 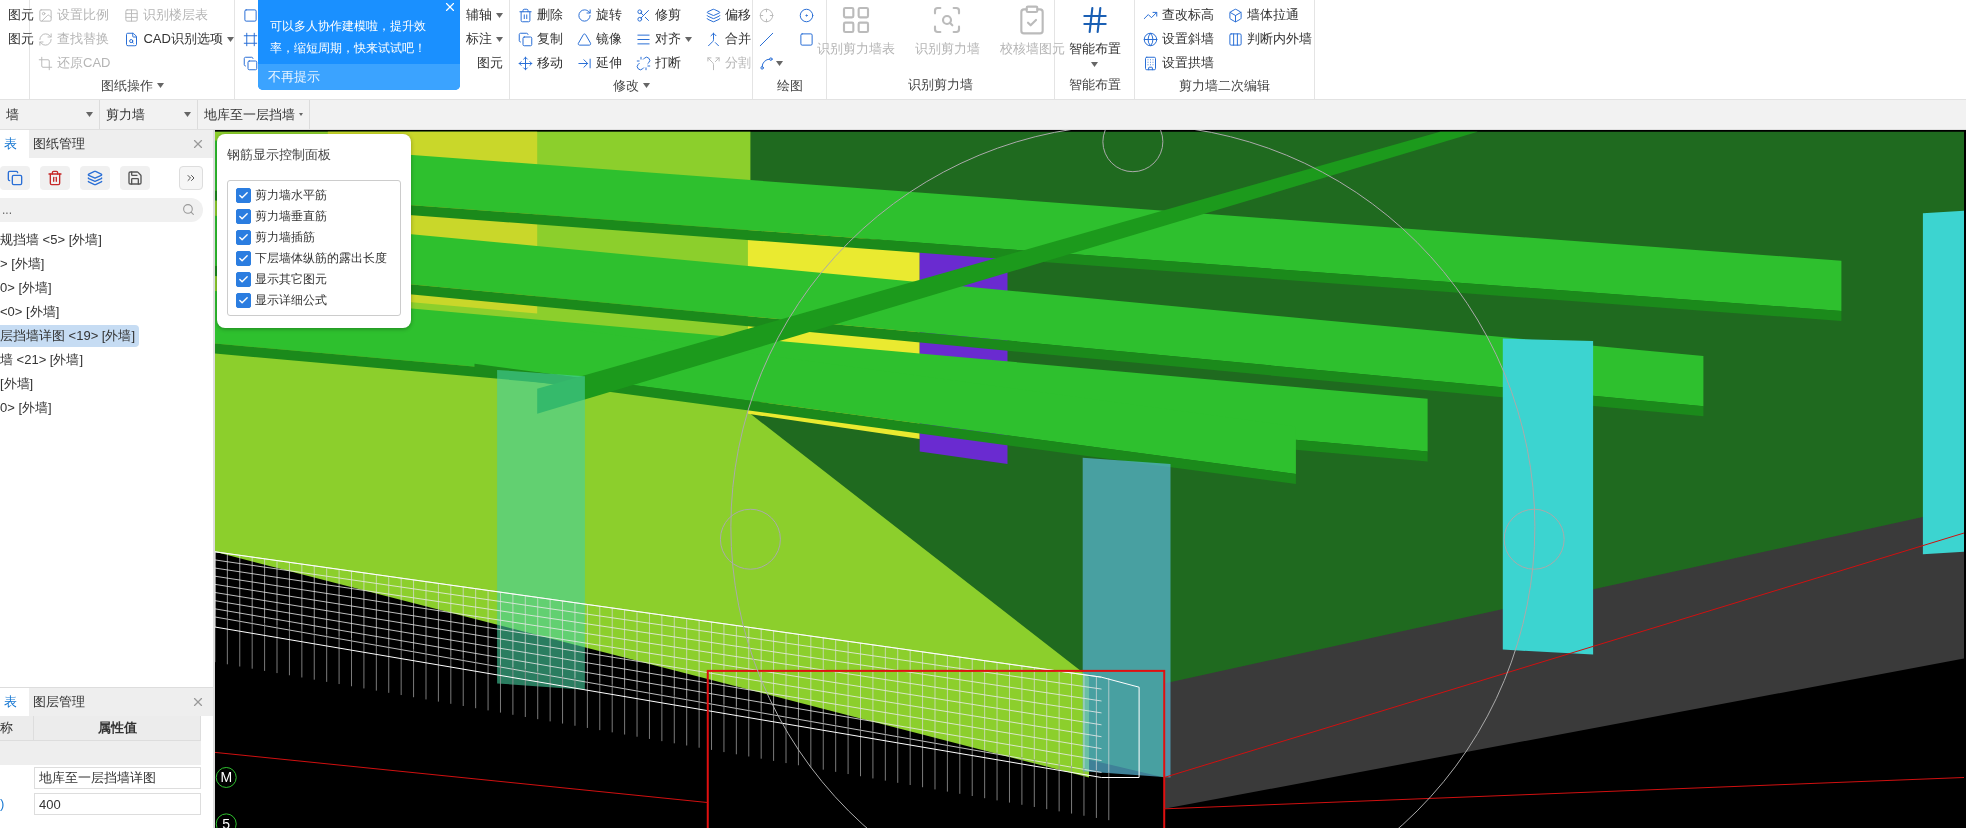 What do you see at coordinates (1178, 39) in the screenshot?
I see `ribbon-button: 设置斜墙` at bounding box center [1178, 39].